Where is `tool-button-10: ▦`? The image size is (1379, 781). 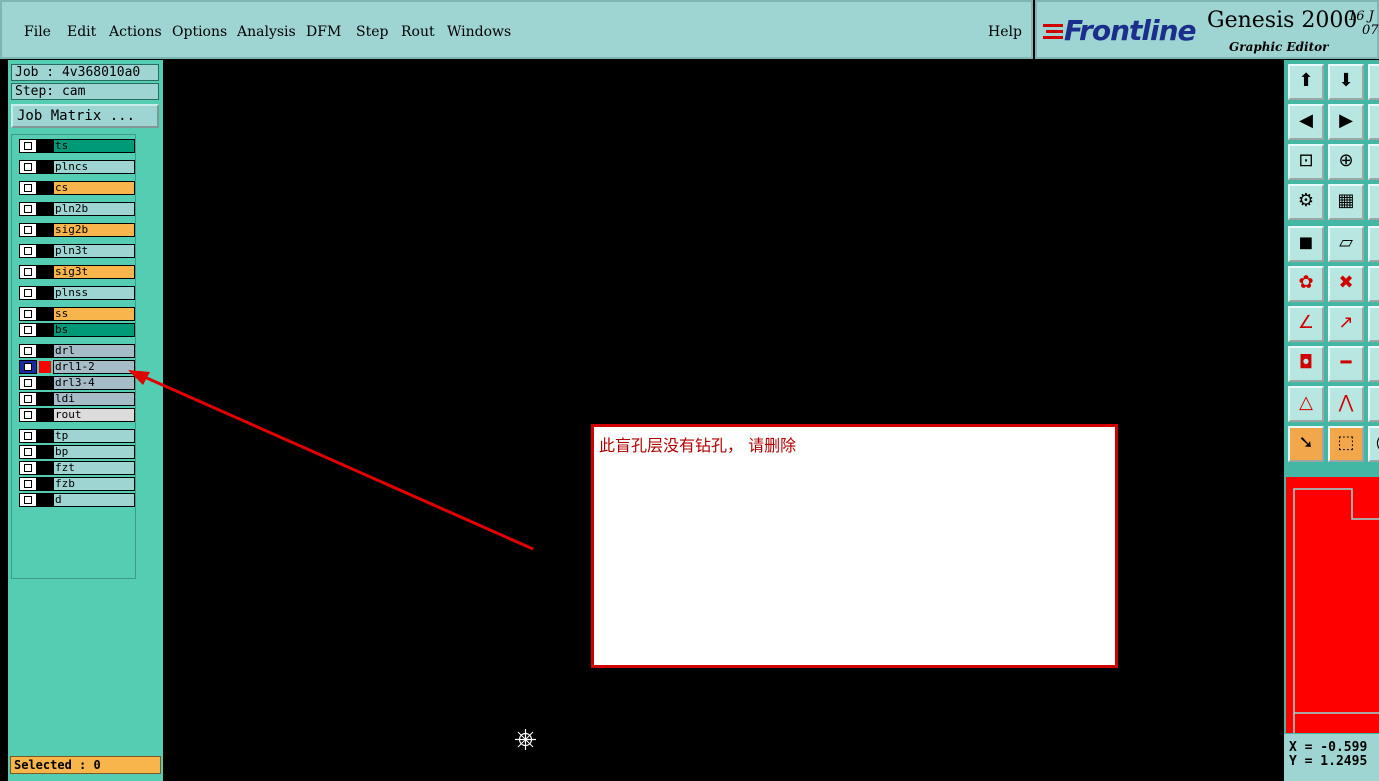 tool-button-10: ▦ is located at coordinates (1346, 202).